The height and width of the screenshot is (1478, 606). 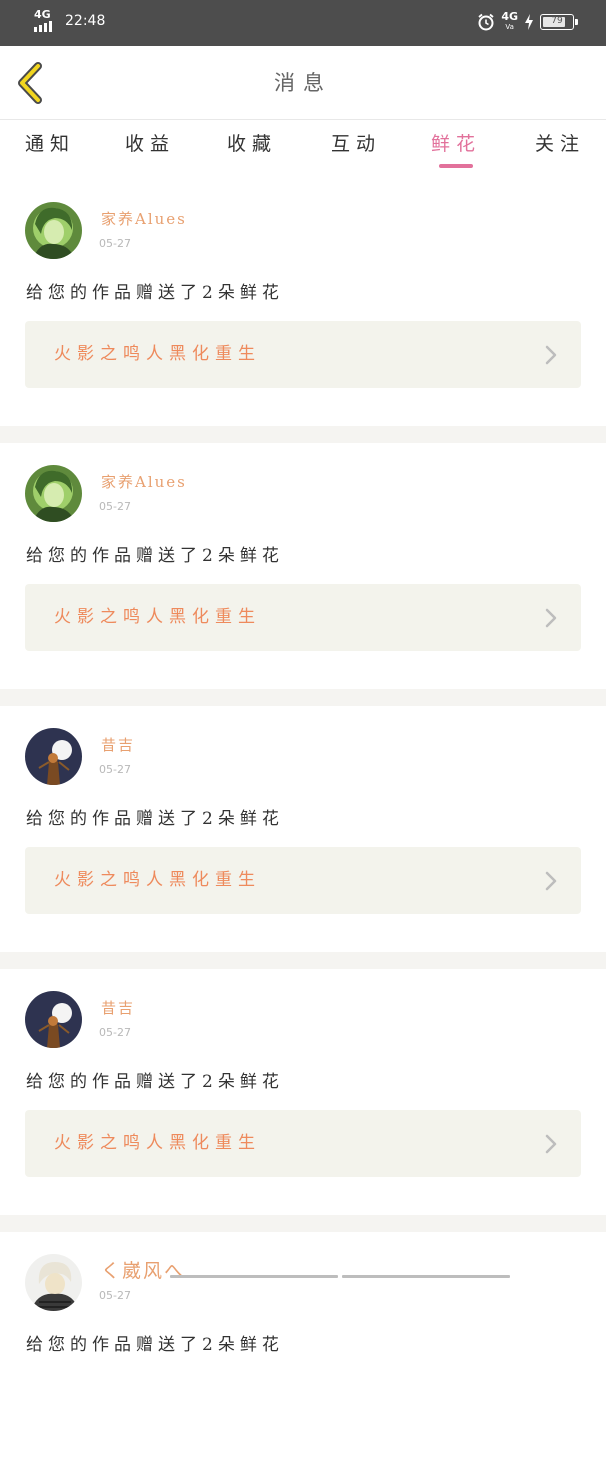 I want to click on character-avatar-icon, so click(x=53, y=1282).